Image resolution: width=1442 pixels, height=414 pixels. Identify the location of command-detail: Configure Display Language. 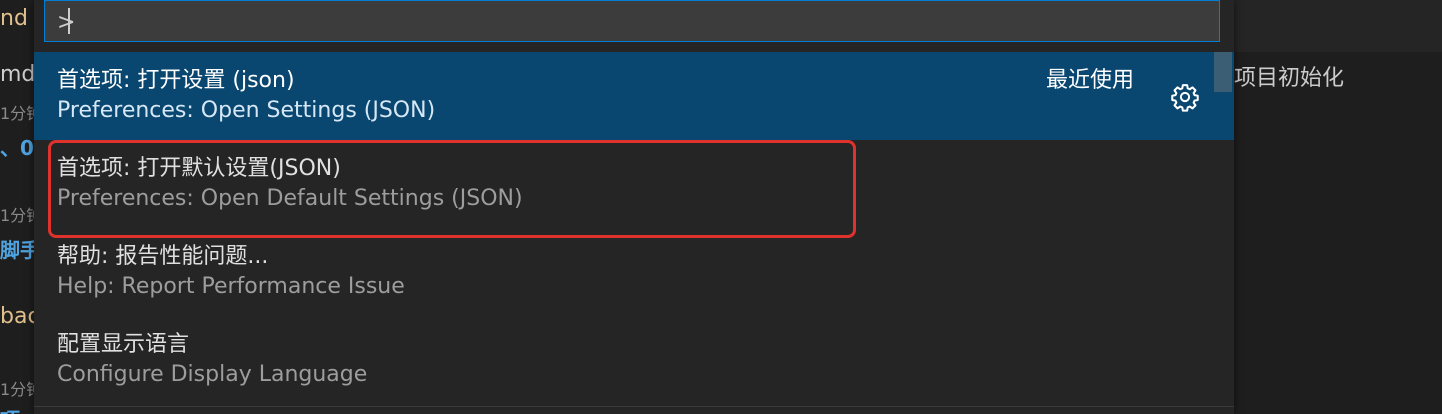
(212, 374).